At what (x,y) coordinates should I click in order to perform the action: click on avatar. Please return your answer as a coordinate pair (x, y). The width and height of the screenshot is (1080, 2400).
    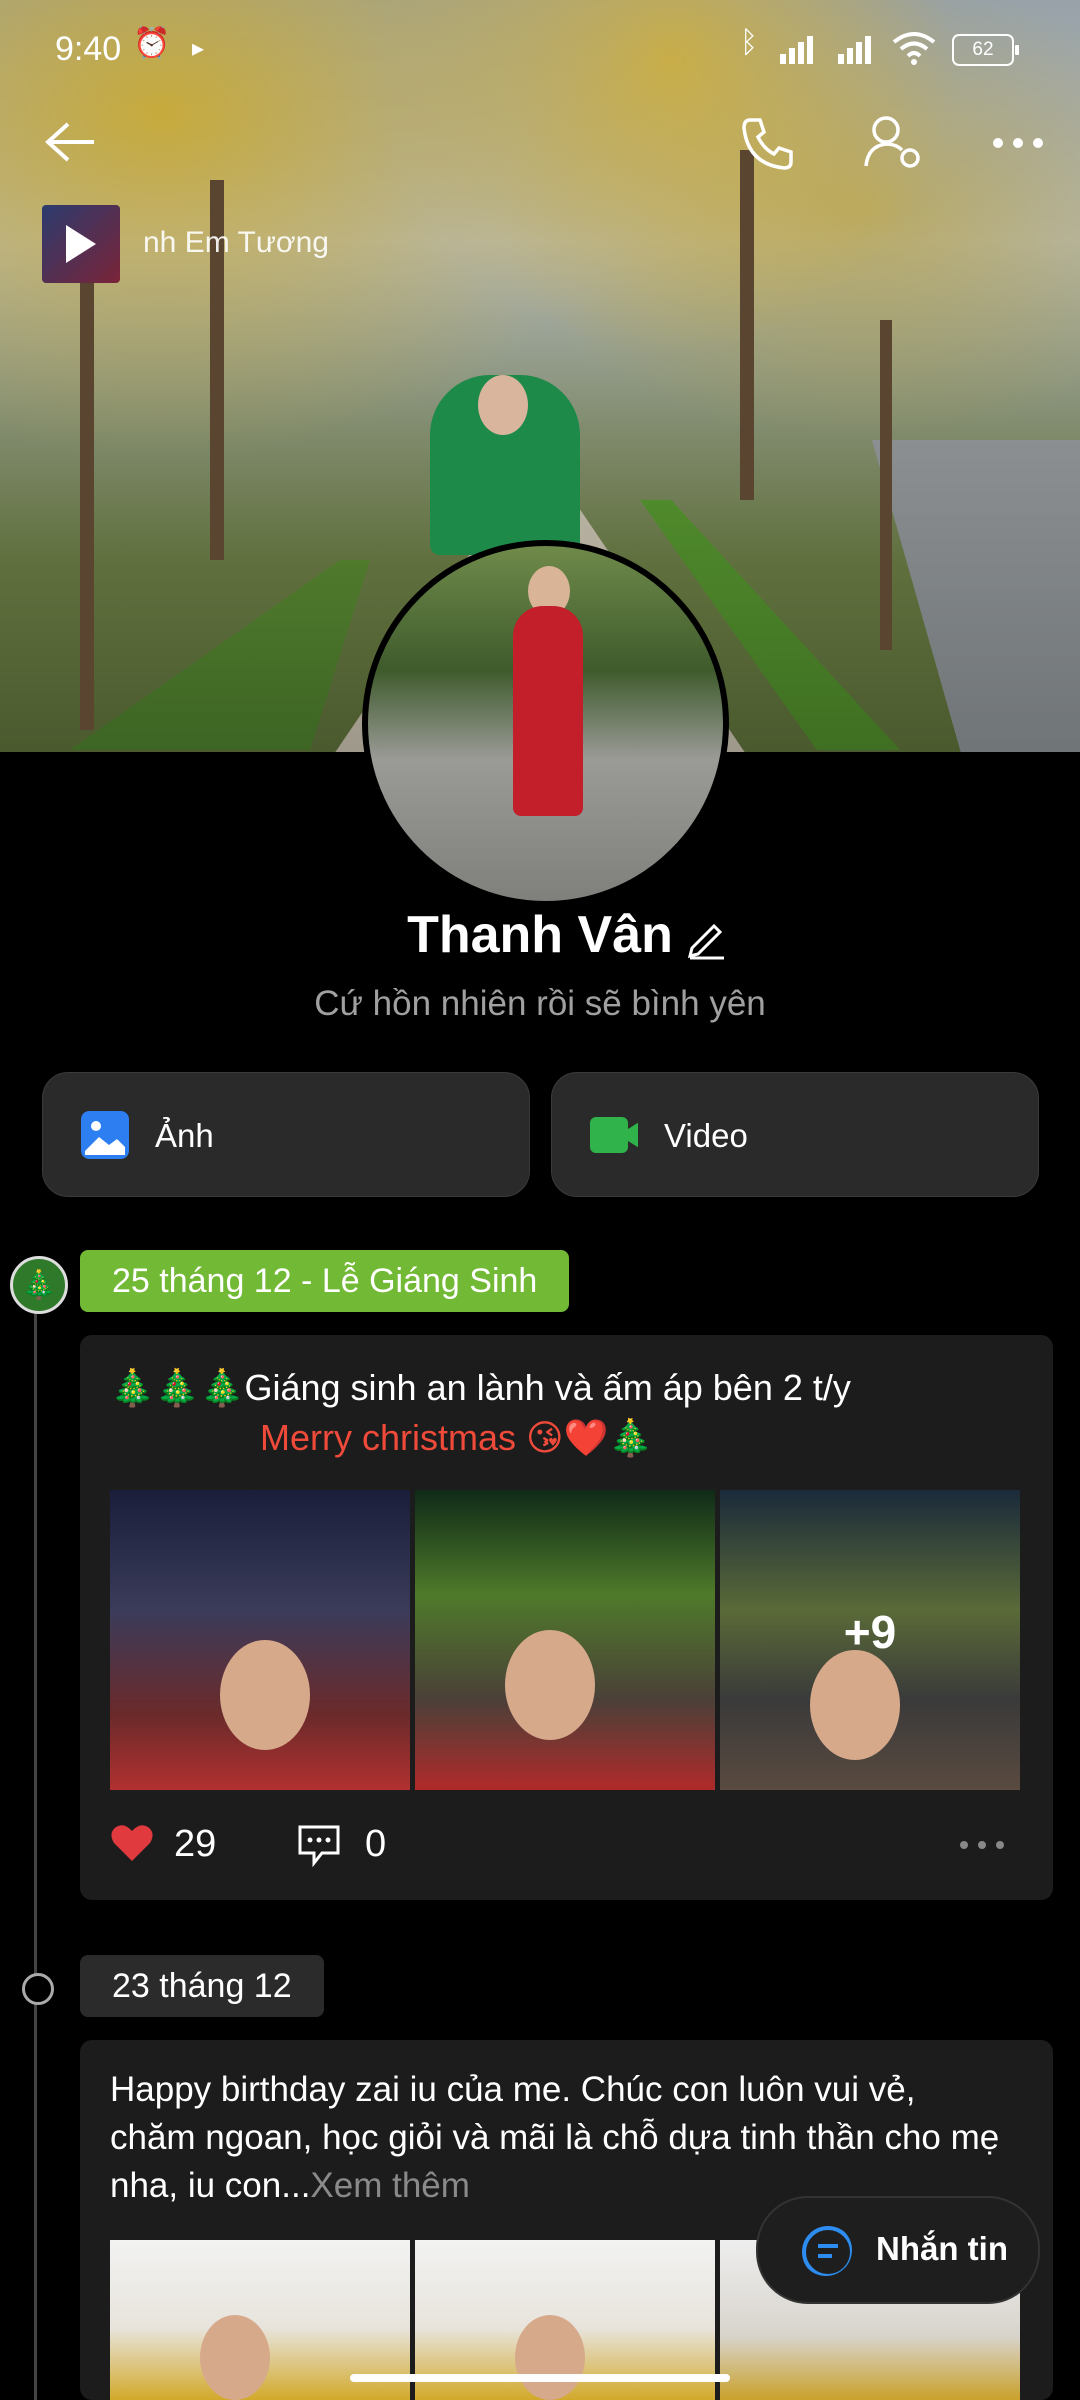
    Looking at the image, I should click on (545, 723).